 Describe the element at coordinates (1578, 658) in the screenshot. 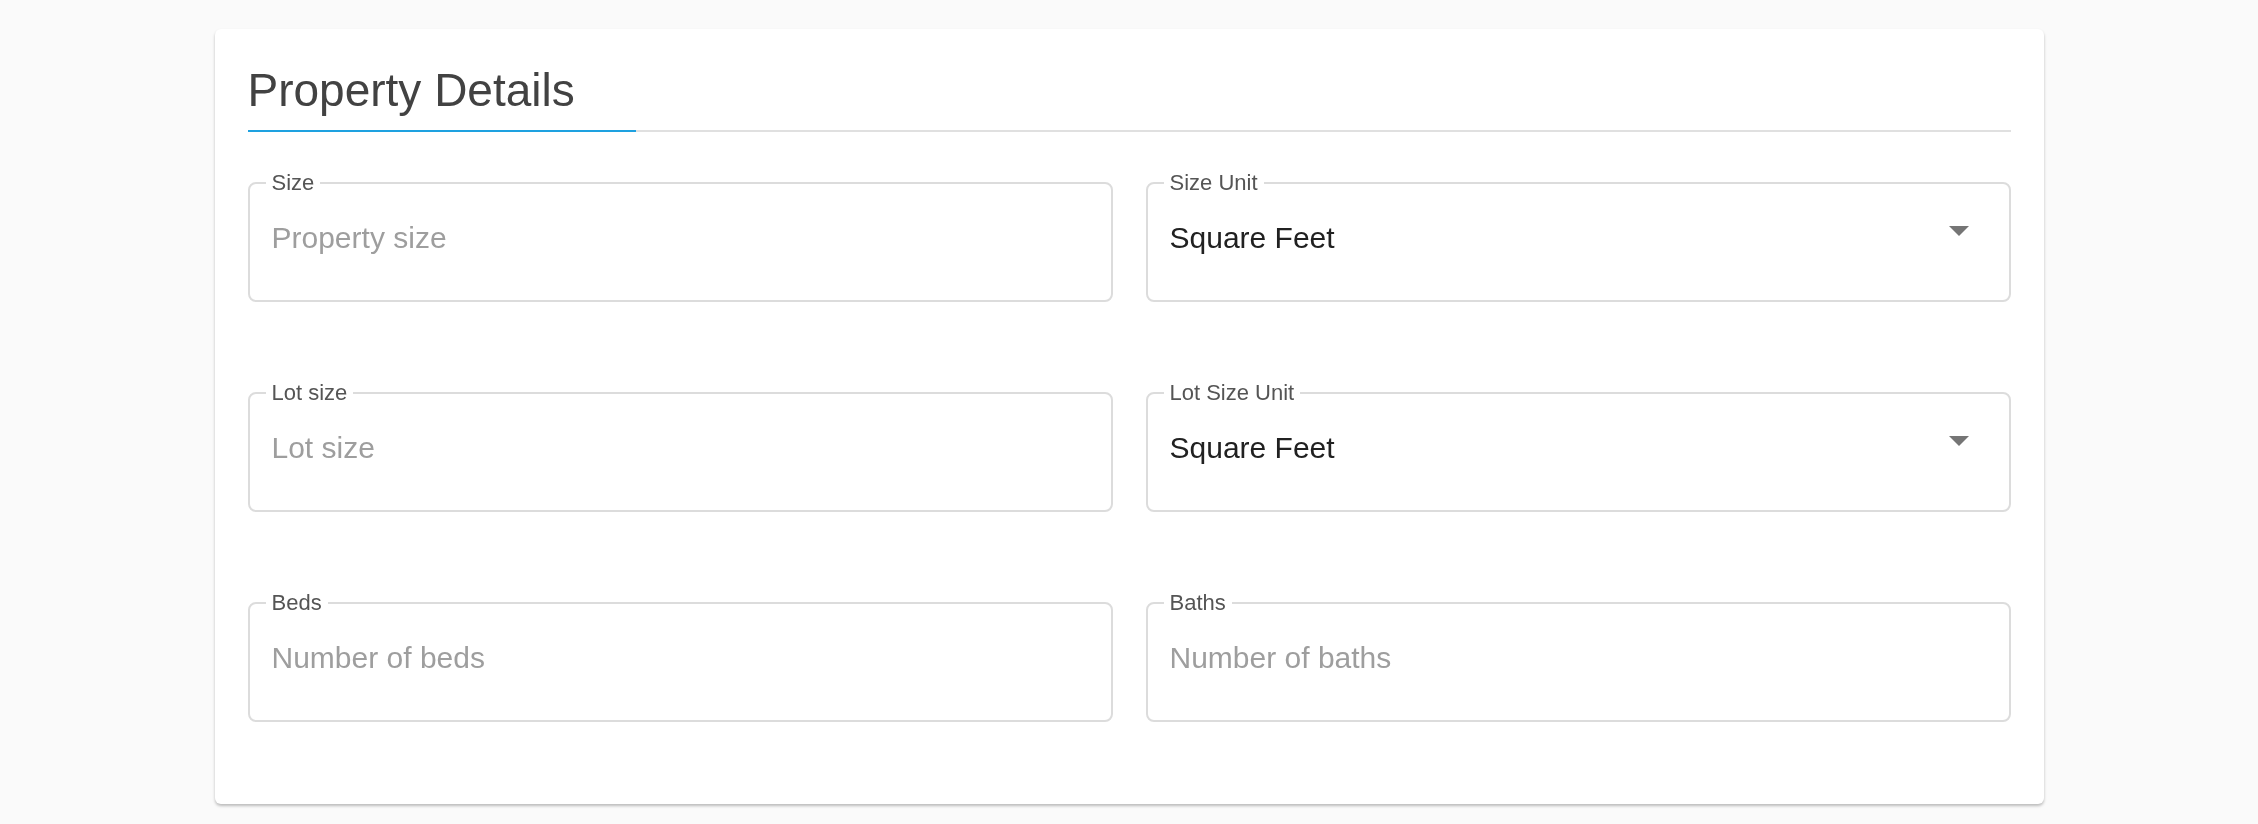

I see `input-field: Number of baths` at that location.